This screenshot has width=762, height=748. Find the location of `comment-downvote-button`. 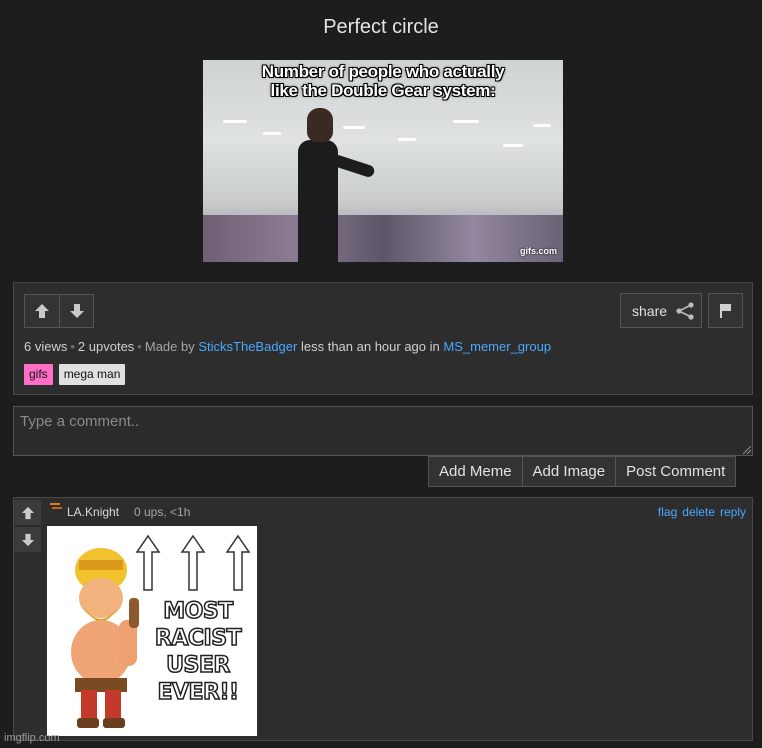

comment-downvote-button is located at coordinates (27, 539).